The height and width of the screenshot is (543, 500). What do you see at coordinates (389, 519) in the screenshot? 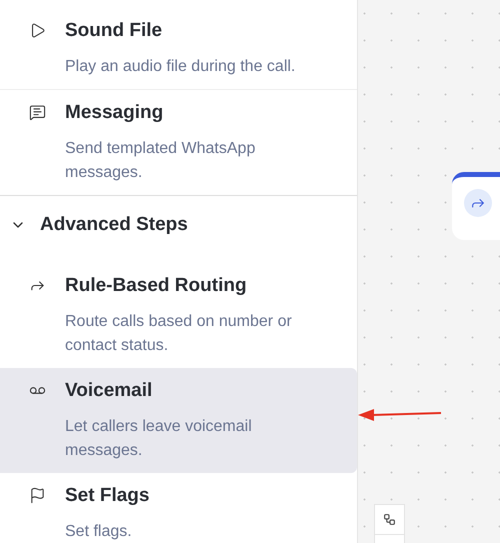
I see `workflow-icon` at bounding box center [389, 519].